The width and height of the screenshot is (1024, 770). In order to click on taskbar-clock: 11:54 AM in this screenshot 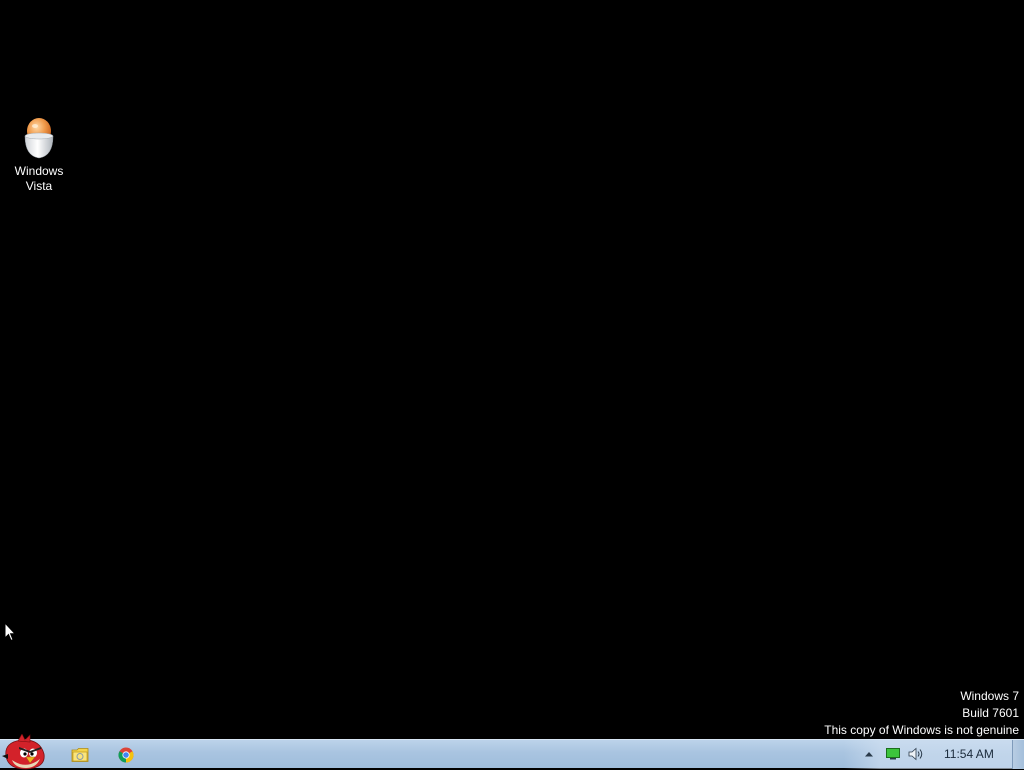, I will do `click(969, 754)`.